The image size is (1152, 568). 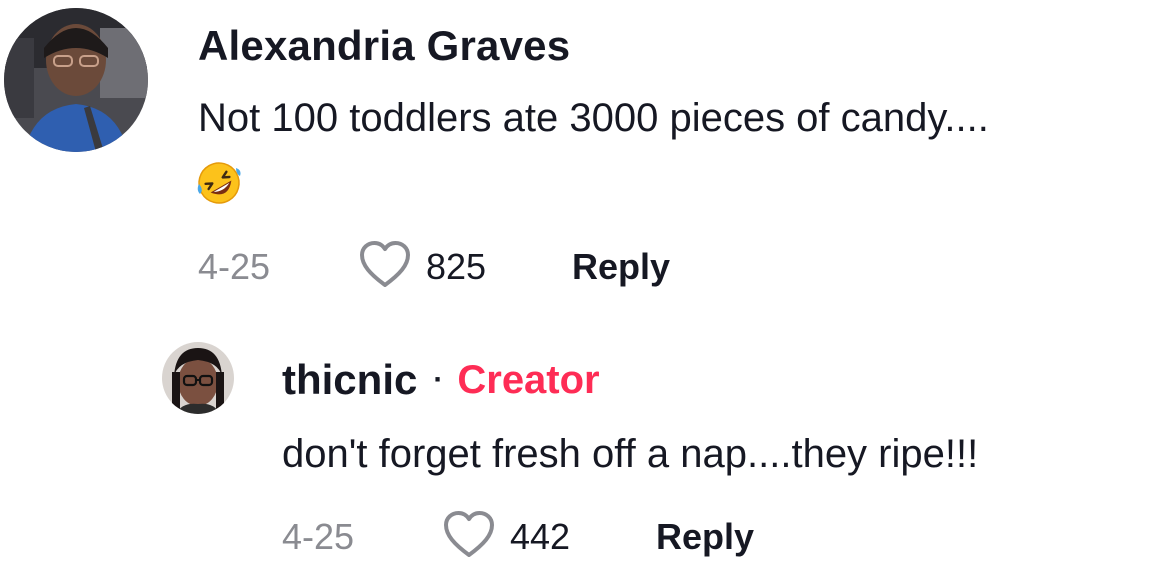 I want to click on username: thicnic, so click(x=349, y=380).